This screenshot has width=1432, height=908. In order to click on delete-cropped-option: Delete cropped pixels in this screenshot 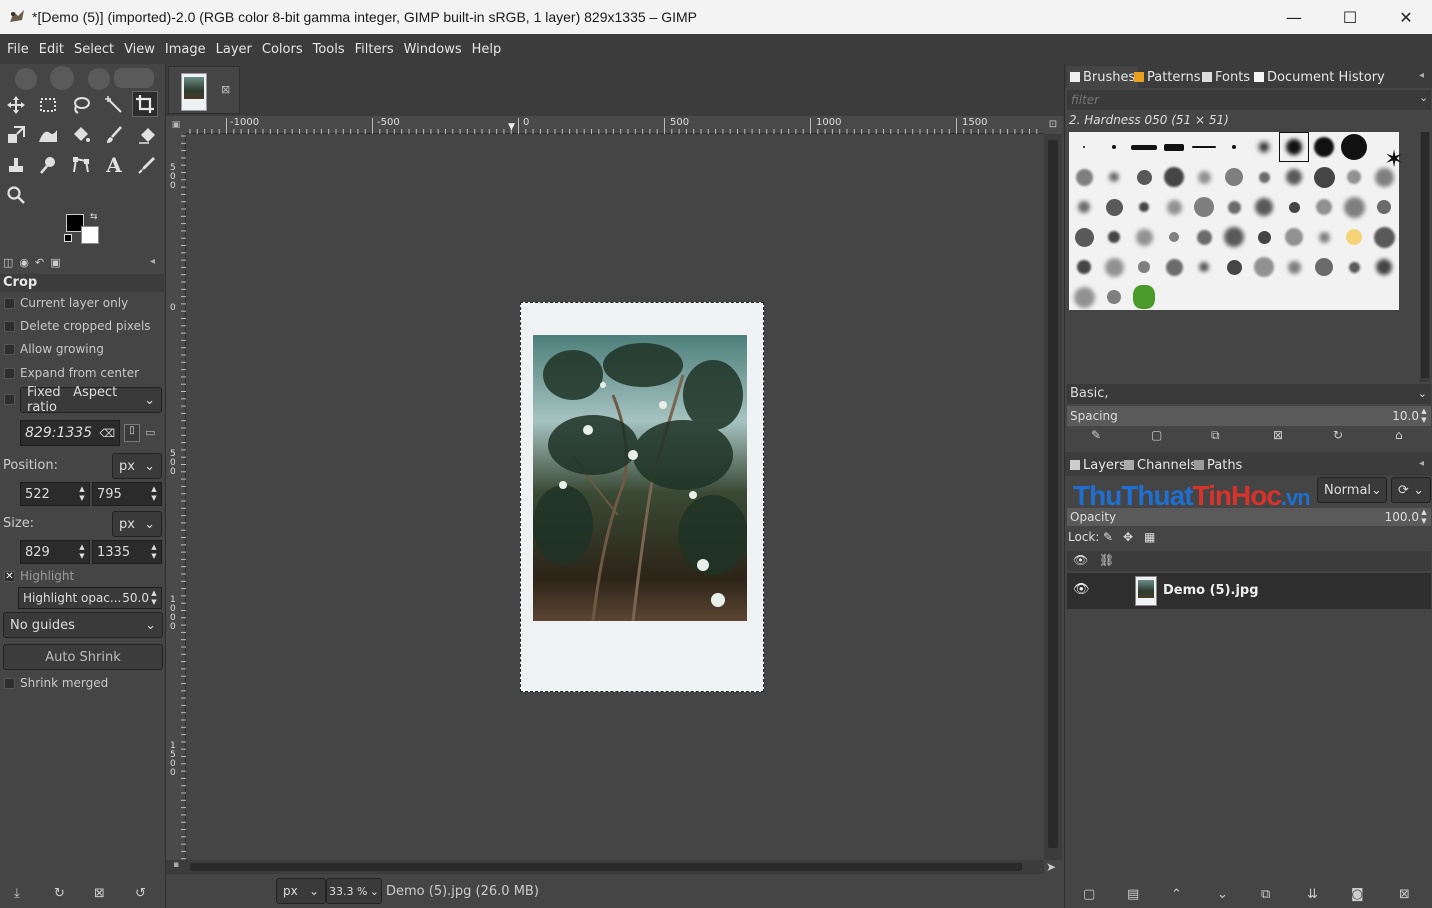, I will do `click(77, 326)`.